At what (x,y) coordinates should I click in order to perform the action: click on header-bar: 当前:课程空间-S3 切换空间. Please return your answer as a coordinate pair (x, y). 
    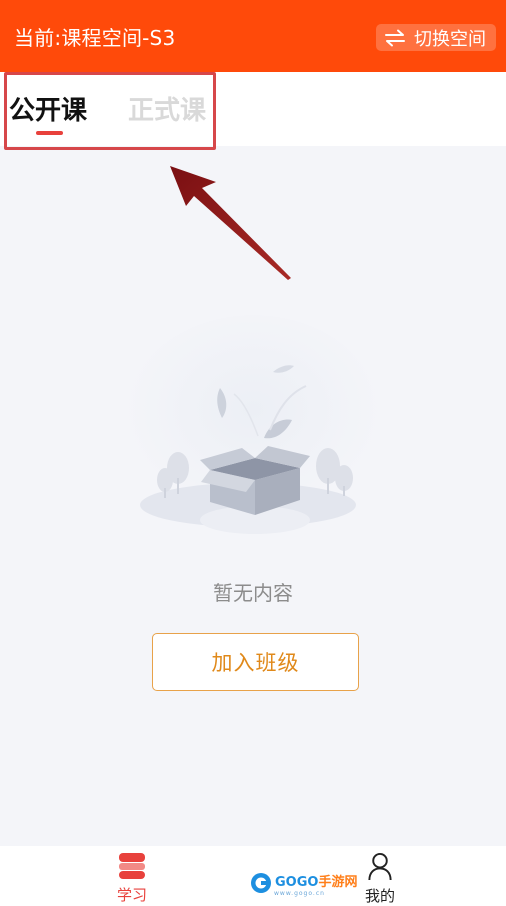
    Looking at the image, I should click on (253, 36).